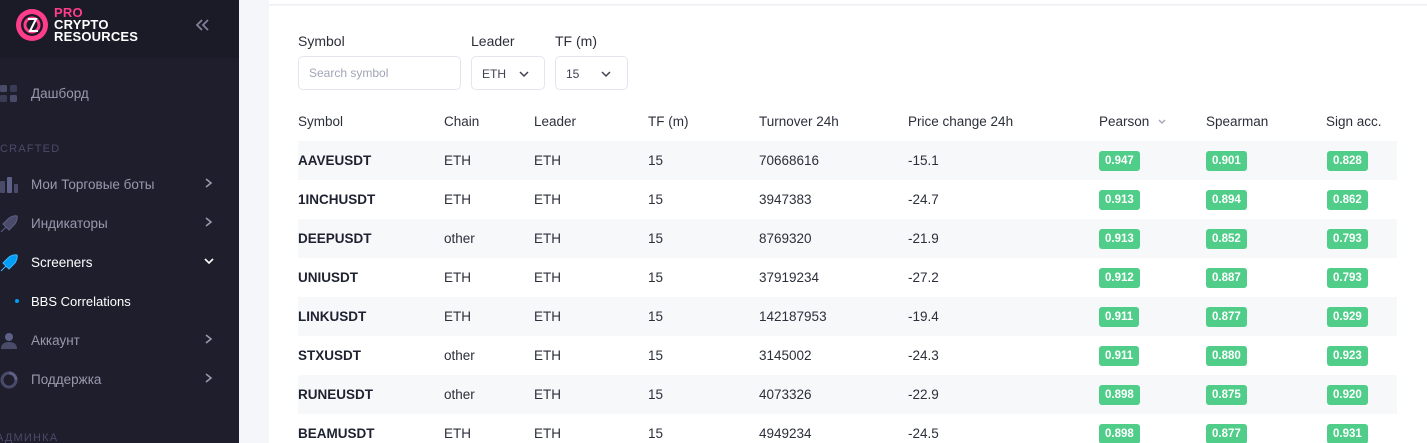  Describe the element at coordinates (96, 36) in the screenshot. I see `brand-line-3: RESOURCES` at that location.